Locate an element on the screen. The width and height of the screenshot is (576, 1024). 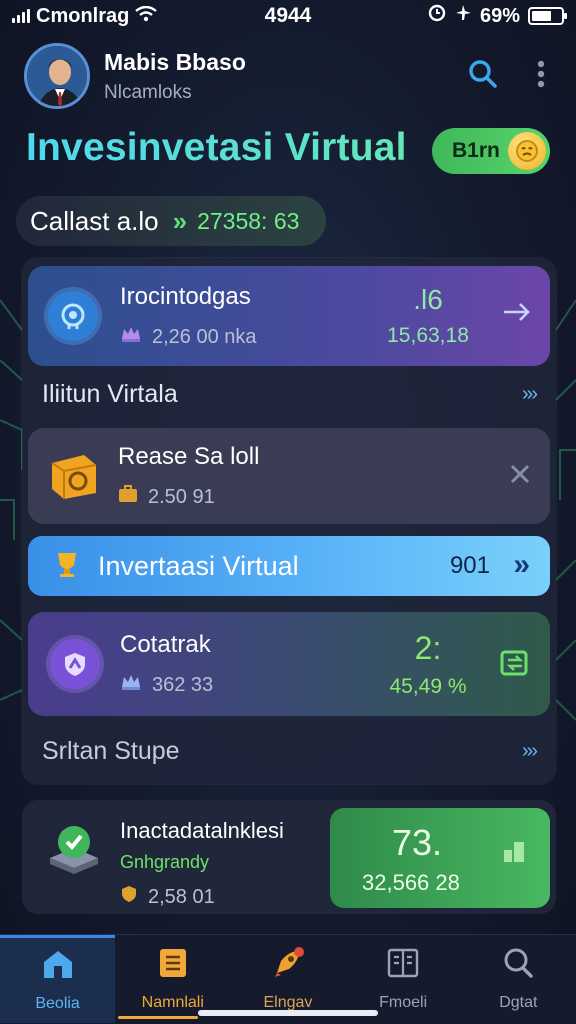
shield-icon is located at coordinates (75, 664).